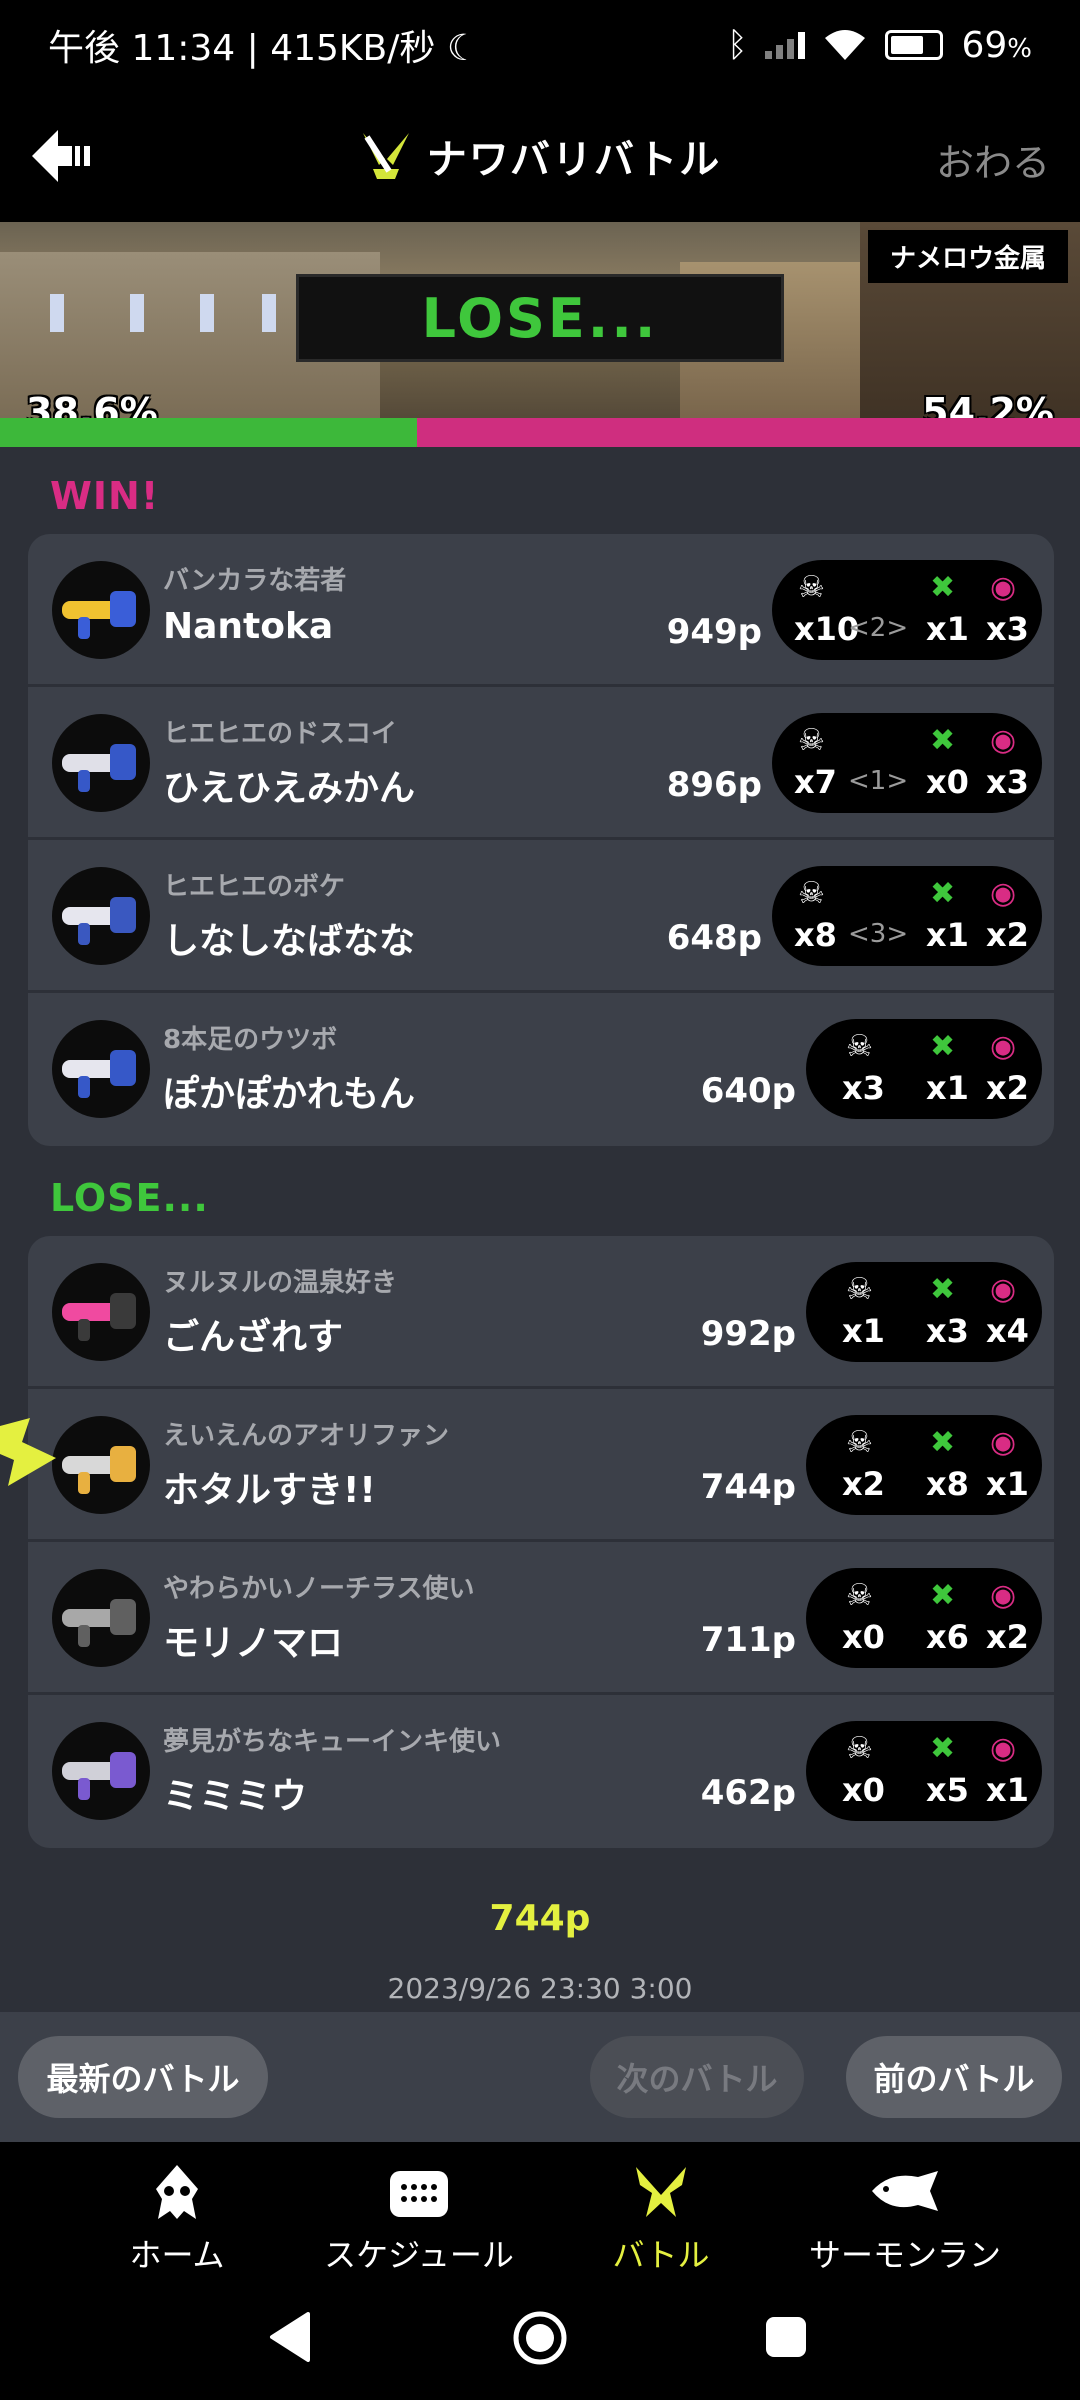  What do you see at coordinates (1007, 1331) in the screenshot?
I see `special-count: x4` at bounding box center [1007, 1331].